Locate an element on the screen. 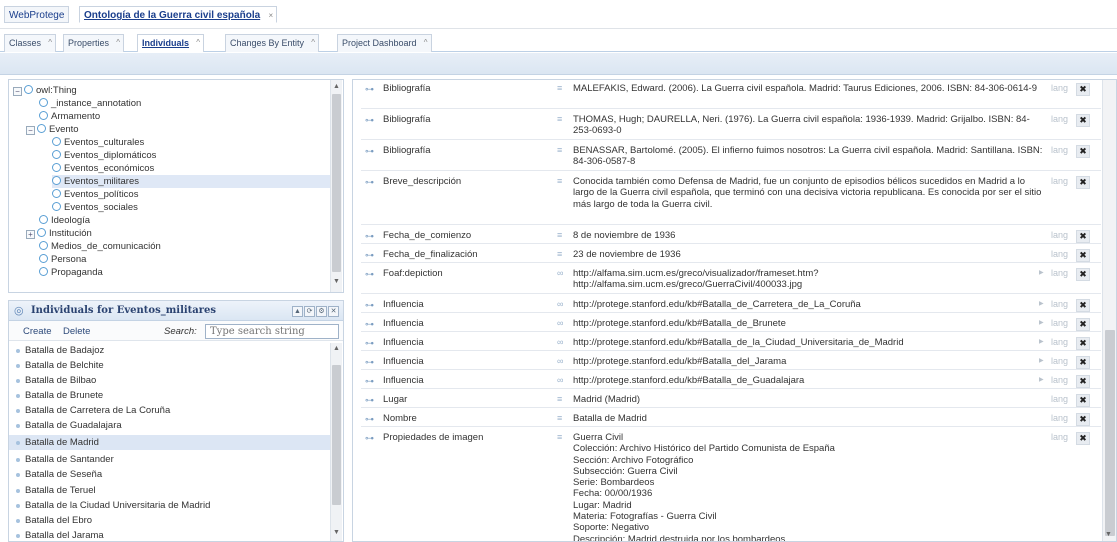 This screenshot has height=542, width=1117. tree-item: Persona is located at coordinates (62, 259).